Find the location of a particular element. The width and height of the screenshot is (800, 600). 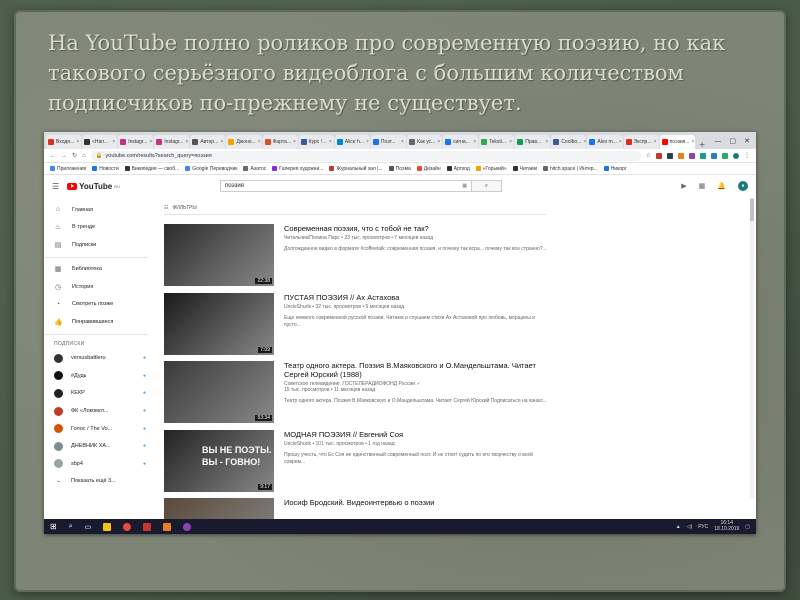

scrollbar-thumb is located at coordinates (752, 210).